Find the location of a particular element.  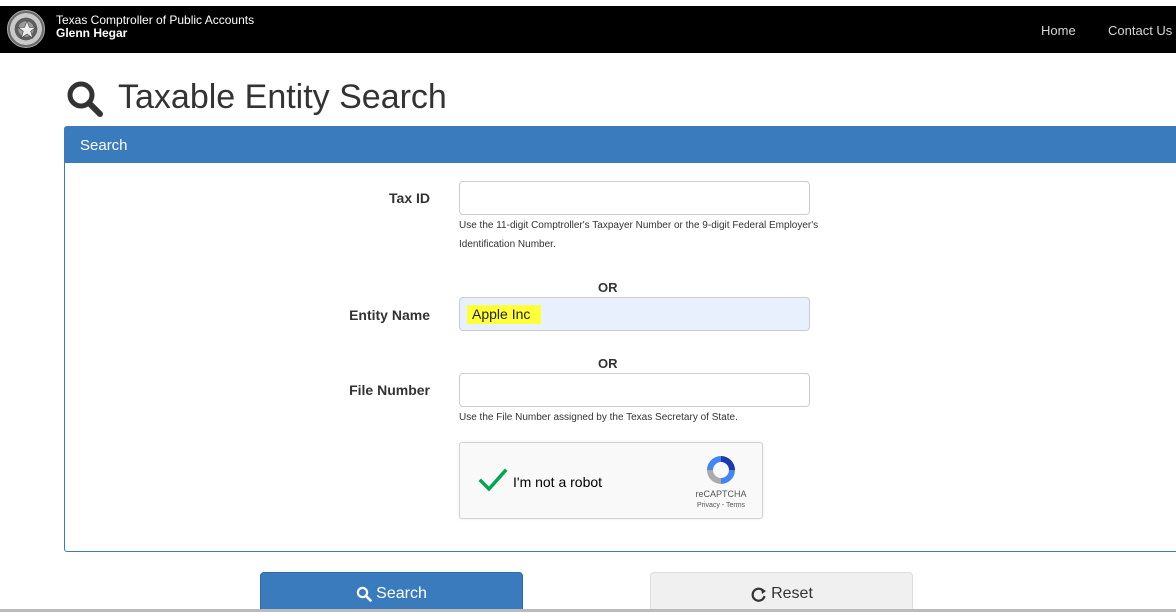

nav-contact-link: Contact Us is located at coordinates (1140, 30).